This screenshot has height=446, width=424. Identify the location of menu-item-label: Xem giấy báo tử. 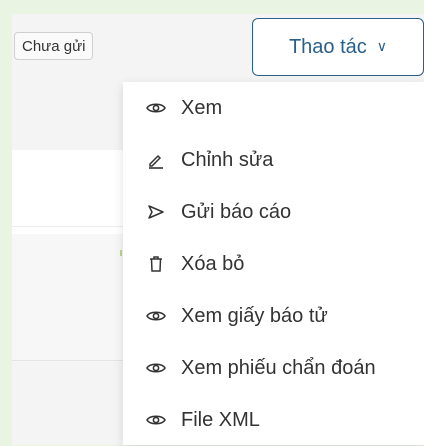
(254, 315).